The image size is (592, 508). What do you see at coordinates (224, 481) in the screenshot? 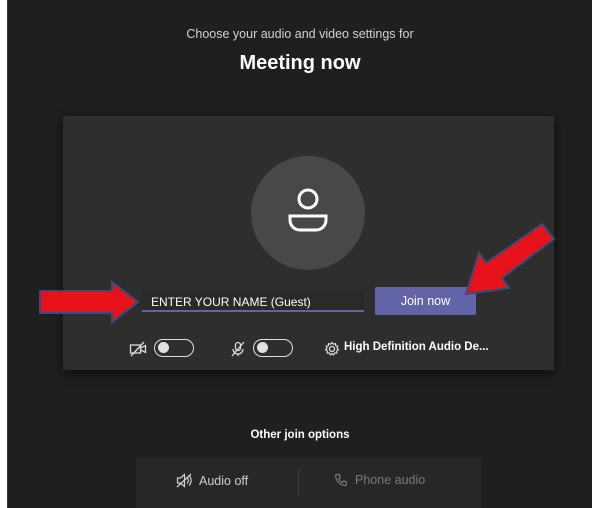
I see `audio-off-label: Audio off` at bounding box center [224, 481].